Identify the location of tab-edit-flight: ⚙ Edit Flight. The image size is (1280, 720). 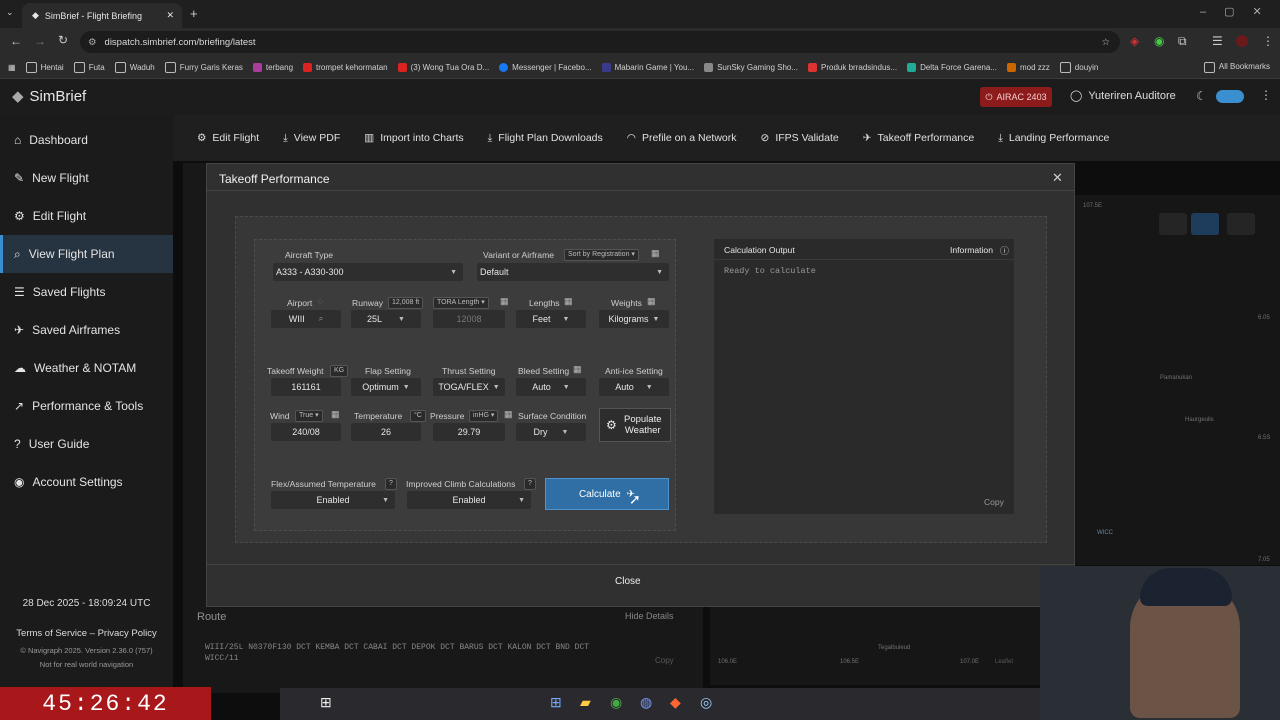
(228, 138).